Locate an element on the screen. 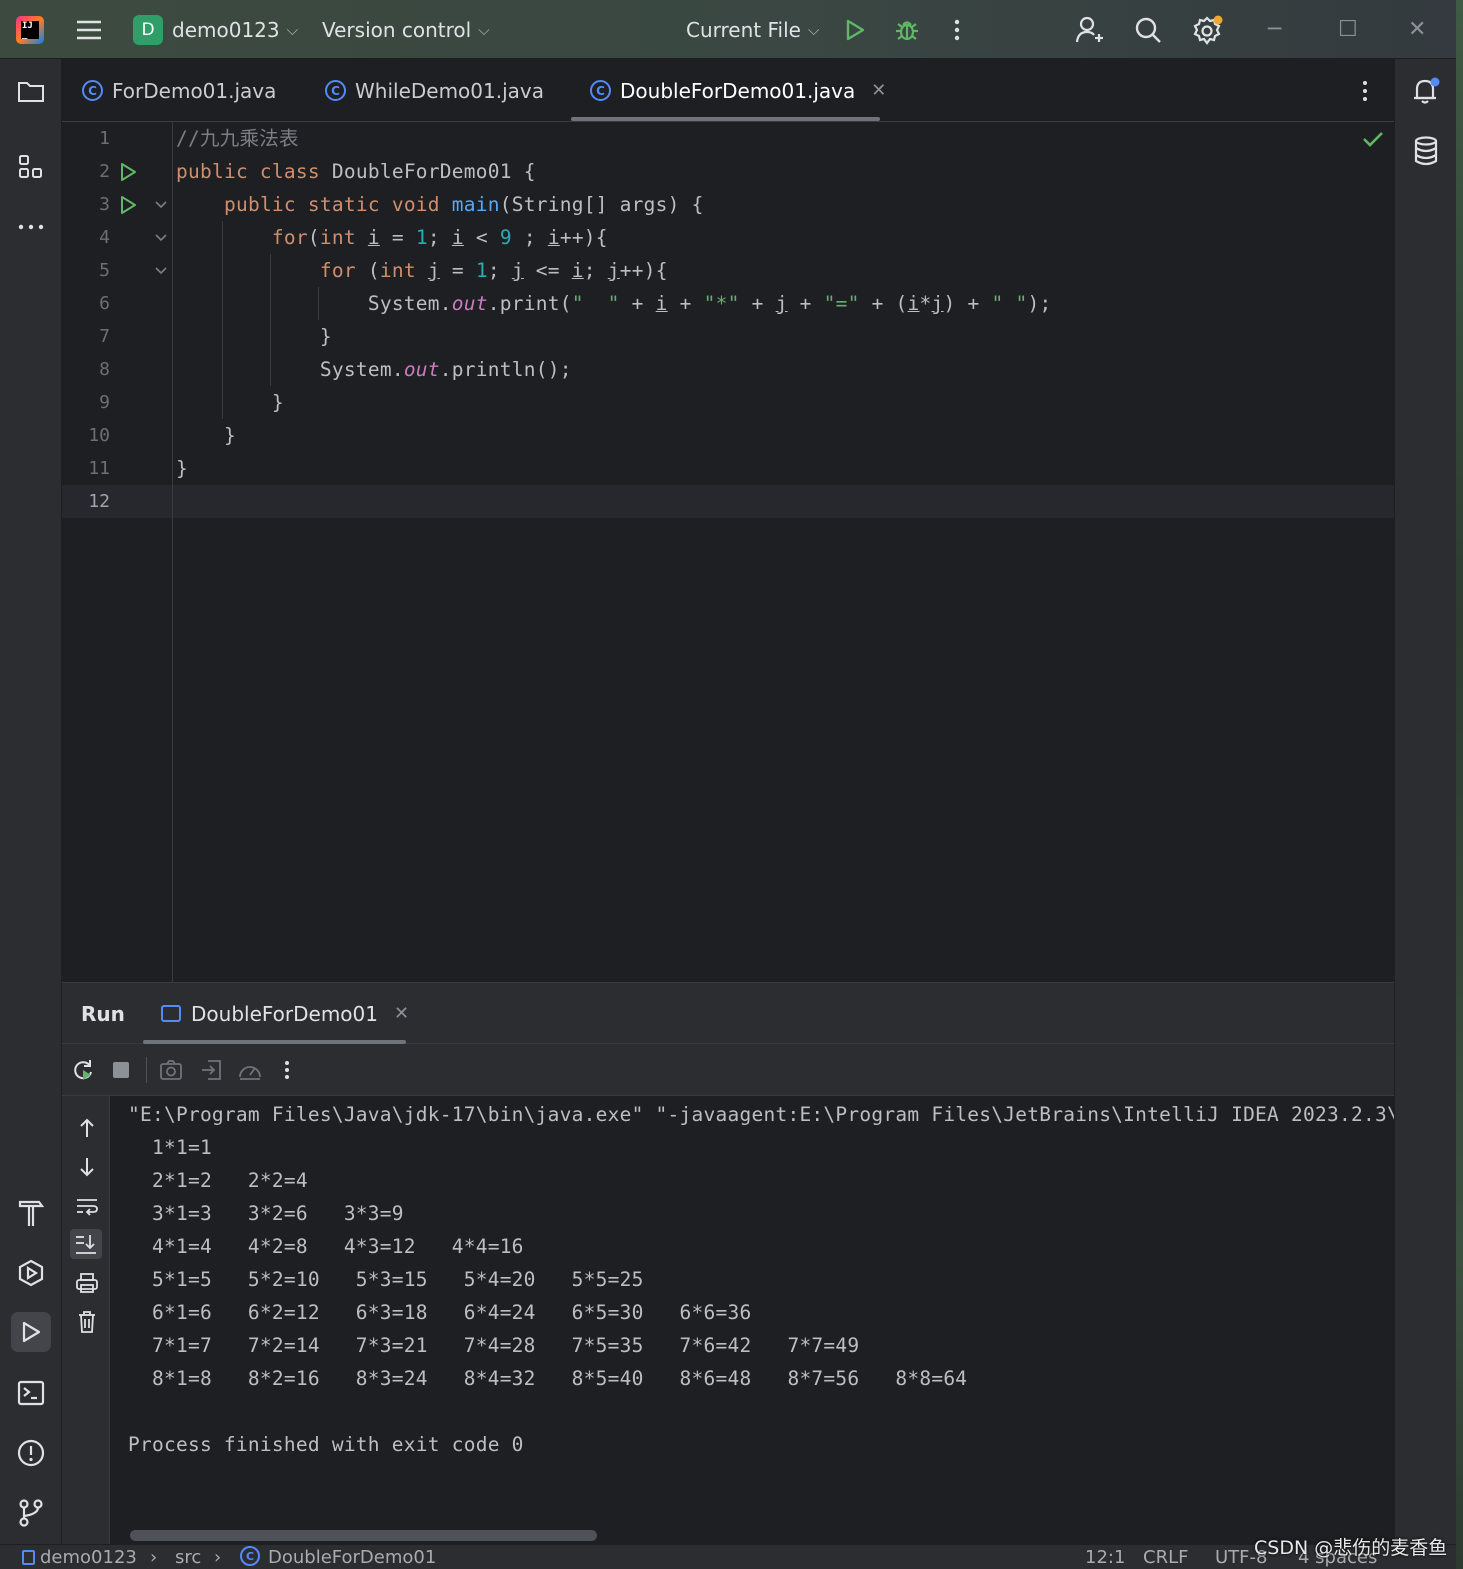 The width and height of the screenshot is (1463, 1569). caret-position: 12:1 is located at coordinates (1105, 1557).